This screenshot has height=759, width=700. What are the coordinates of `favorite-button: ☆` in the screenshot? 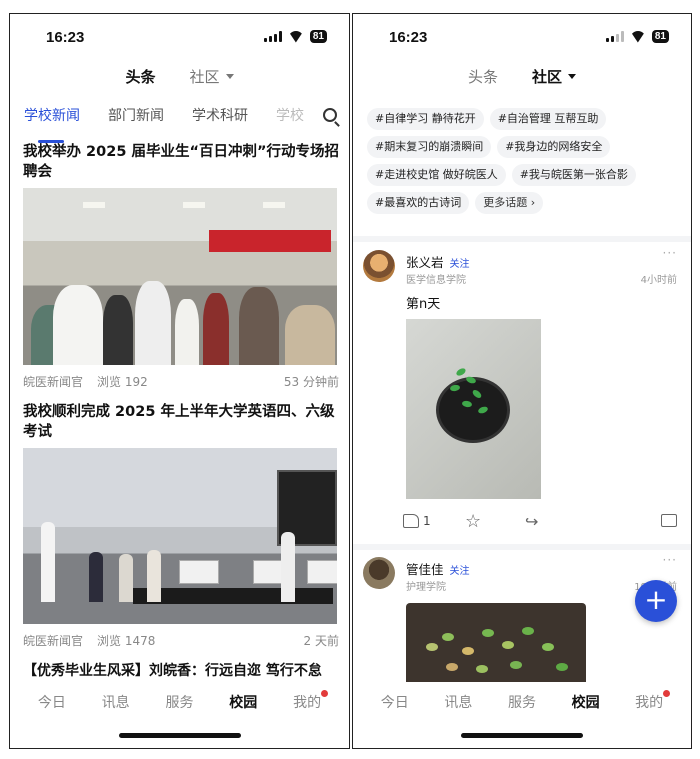 It's located at (473, 521).